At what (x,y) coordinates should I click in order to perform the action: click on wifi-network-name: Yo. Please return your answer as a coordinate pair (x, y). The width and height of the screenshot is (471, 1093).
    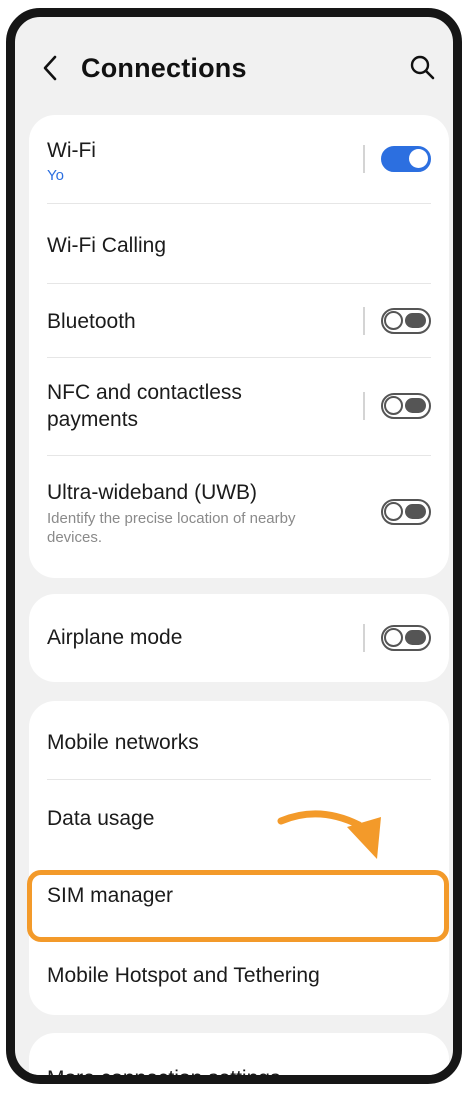
    Looking at the image, I should click on (55, 175).